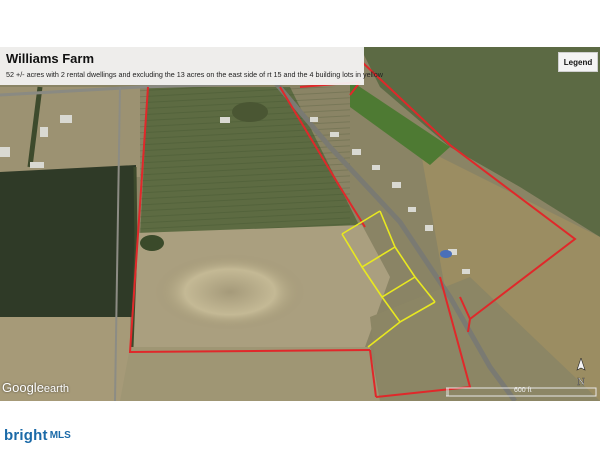 Image resolution: width=600 pixels, height=450 pixels. I want to click on google-earth-brand: Google, so click(23, 387).